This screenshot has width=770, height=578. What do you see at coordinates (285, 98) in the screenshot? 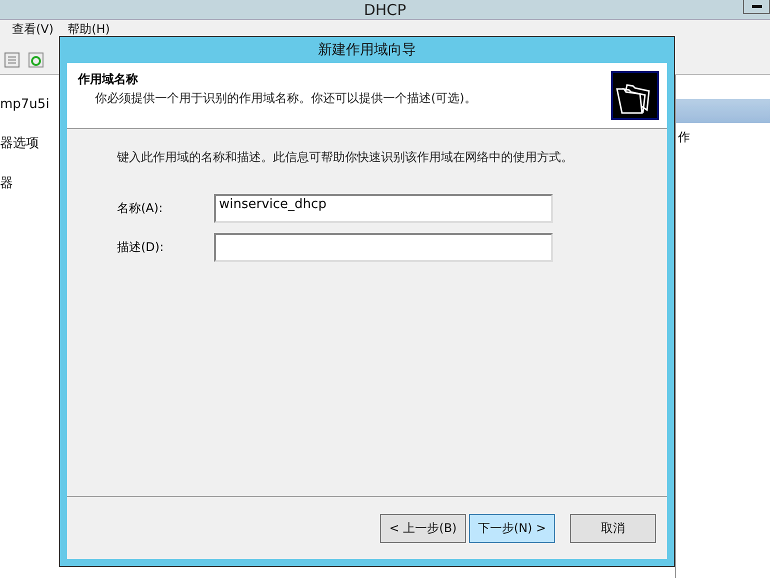
I see `page-subtitle: 你必须提供一个用于识别的作用域名称。你还可以提供一个描述(可选)。` at bounding box center [285, 98].